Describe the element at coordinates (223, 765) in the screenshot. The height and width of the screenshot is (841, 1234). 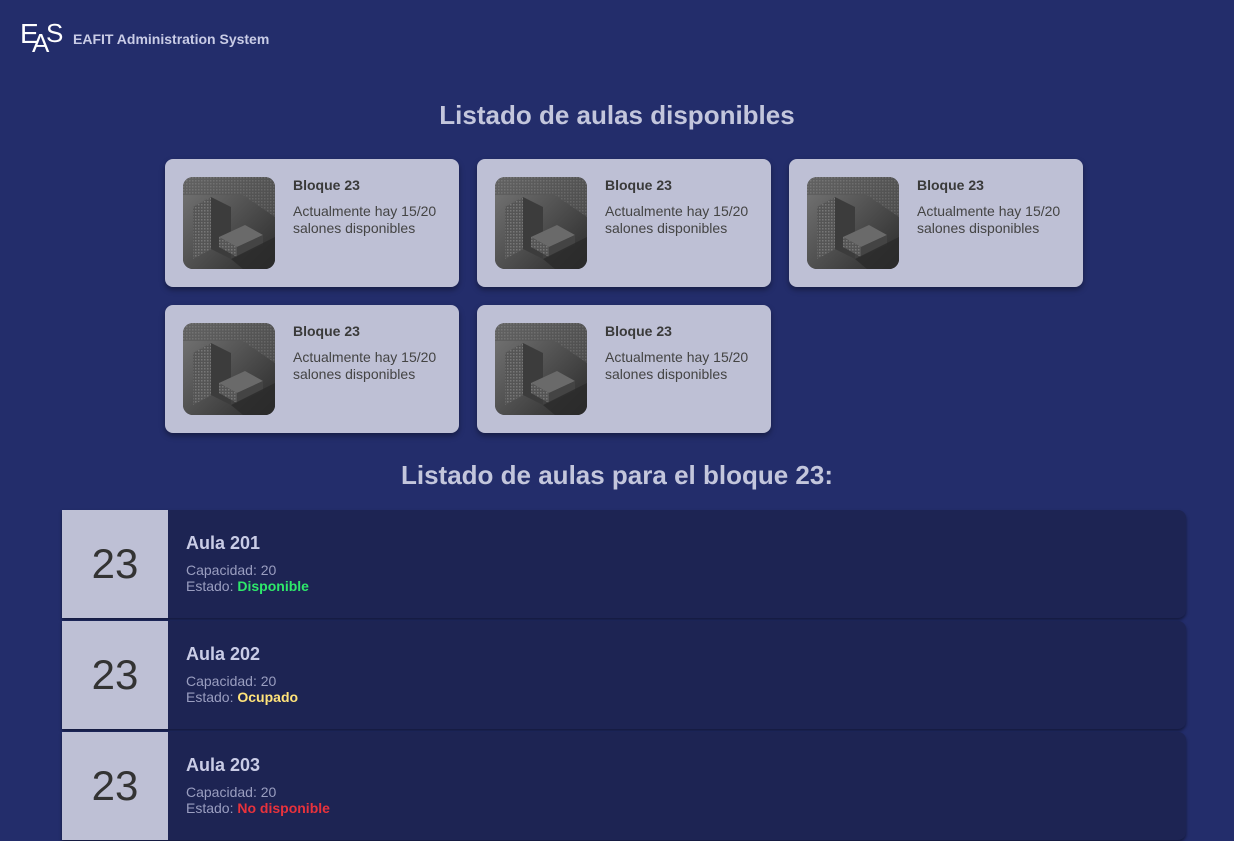
I see `room-name: Aula 203` at that location.